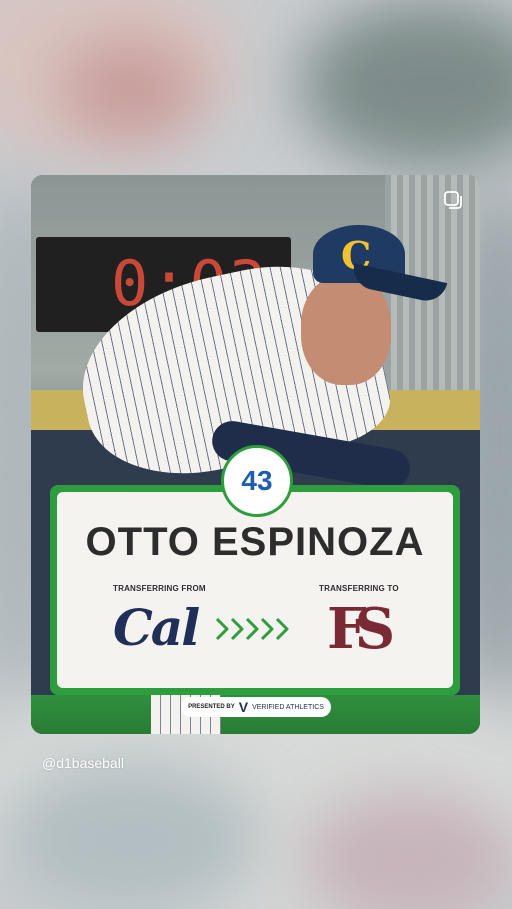 This screenshot has width=512, height=909. What do you see at coordinates (453, 200) in the screenshot?
I see `multiple-posts-icon` at bounding box center [453, 200].